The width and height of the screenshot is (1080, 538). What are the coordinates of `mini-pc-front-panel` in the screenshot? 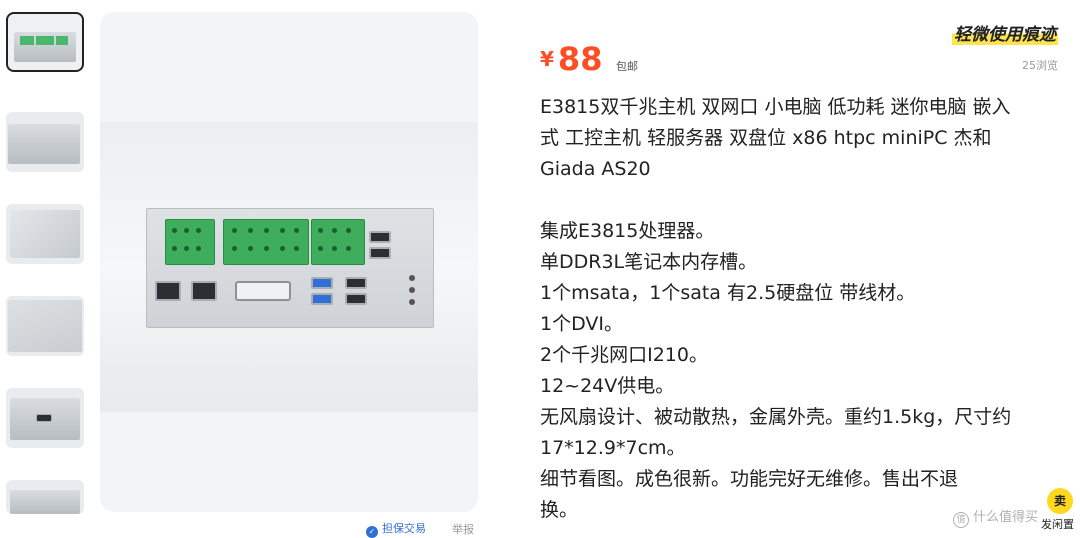 It's located at (290, 268).